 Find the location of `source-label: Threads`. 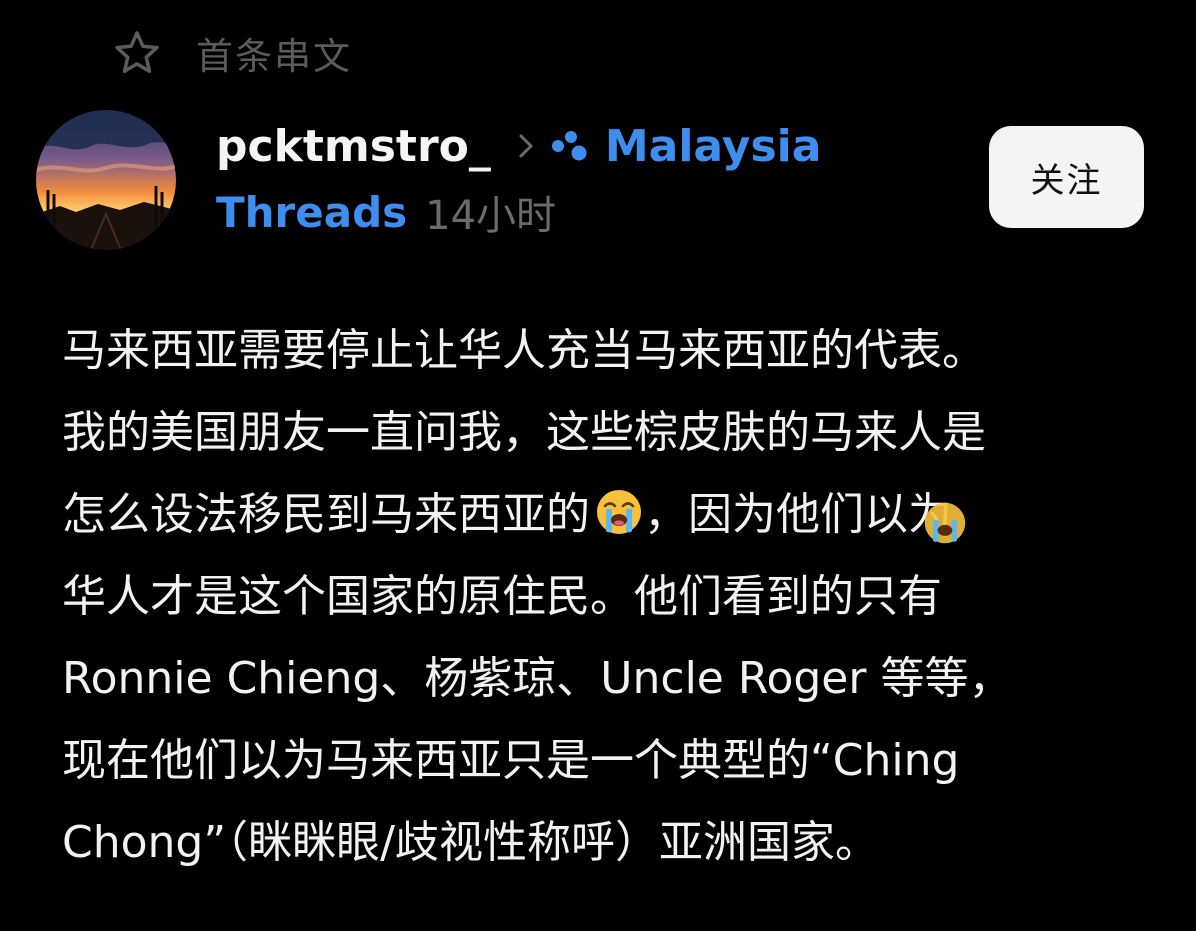

source-label: Threads is located at coordinates (311, 212).